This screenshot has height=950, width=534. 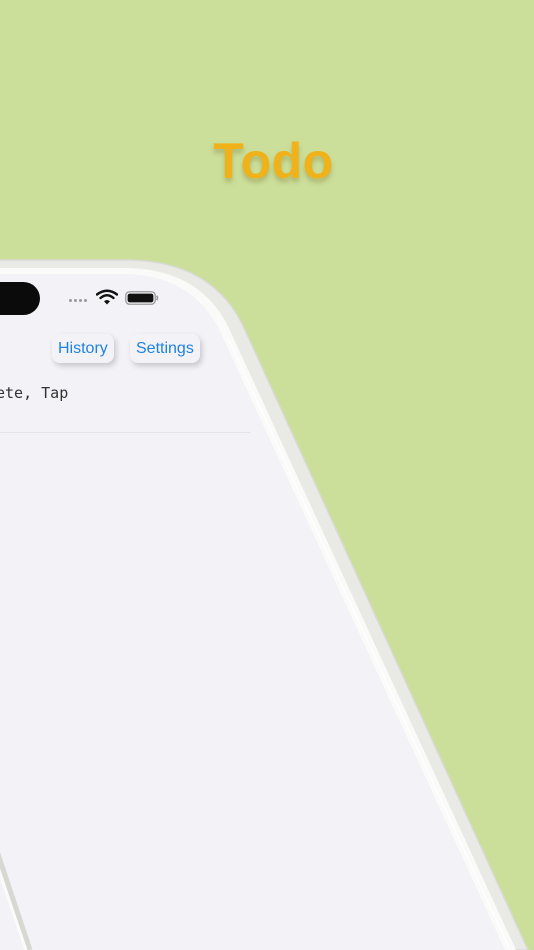 What do you see at coordinates (20, 298) in the screenshot?
I see `dynamic-island` at bounding box center [20, 298].